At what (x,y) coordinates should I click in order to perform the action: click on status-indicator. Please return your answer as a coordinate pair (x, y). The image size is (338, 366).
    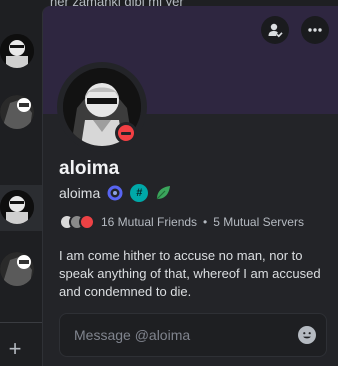
    Looking at the image, I should click on (126, 133).